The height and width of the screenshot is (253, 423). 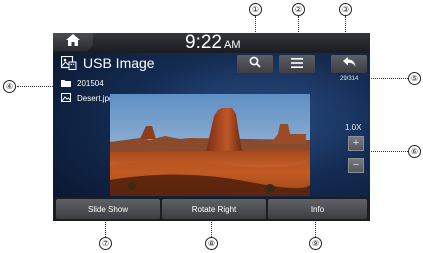 I want to click on bottom-button-bar: Slide Show Rotate Right Info, so click(x=211, y=209).